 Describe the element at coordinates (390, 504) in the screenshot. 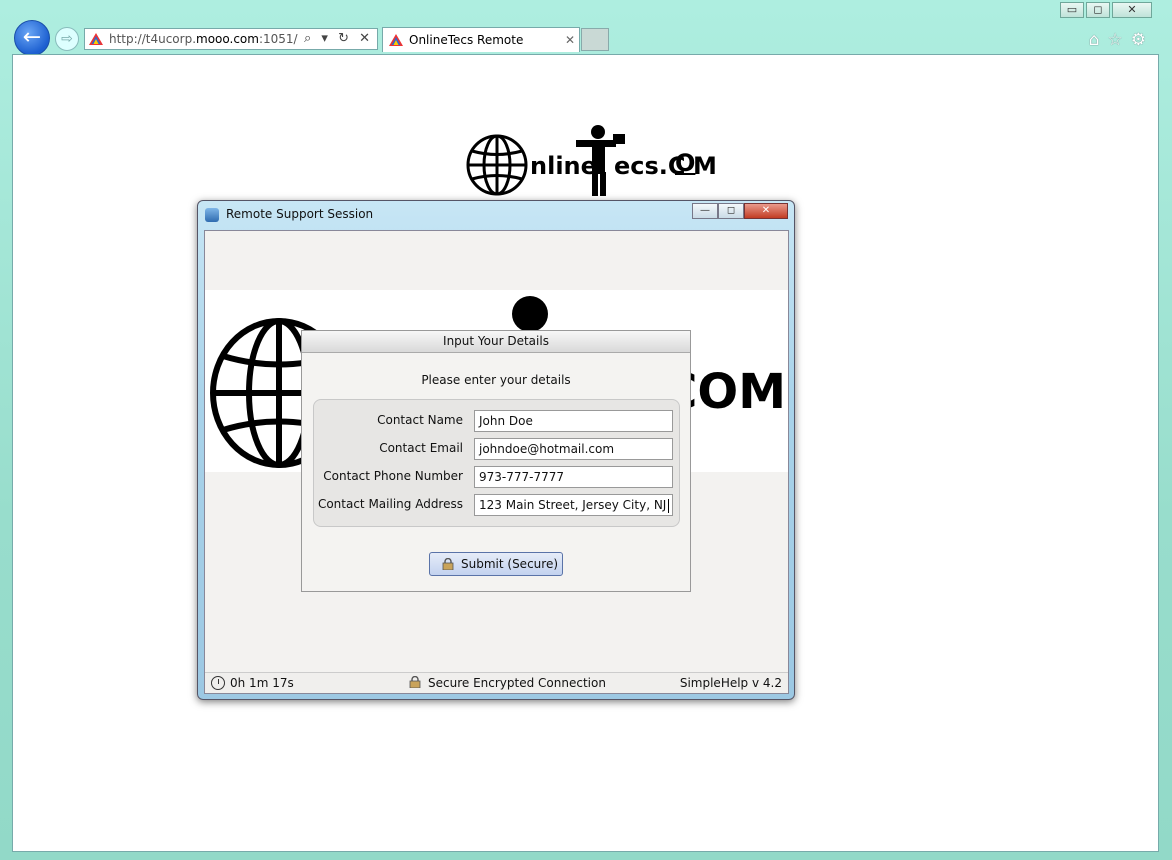

I see `contact-address-label: Contact Mailing Address` at that location.